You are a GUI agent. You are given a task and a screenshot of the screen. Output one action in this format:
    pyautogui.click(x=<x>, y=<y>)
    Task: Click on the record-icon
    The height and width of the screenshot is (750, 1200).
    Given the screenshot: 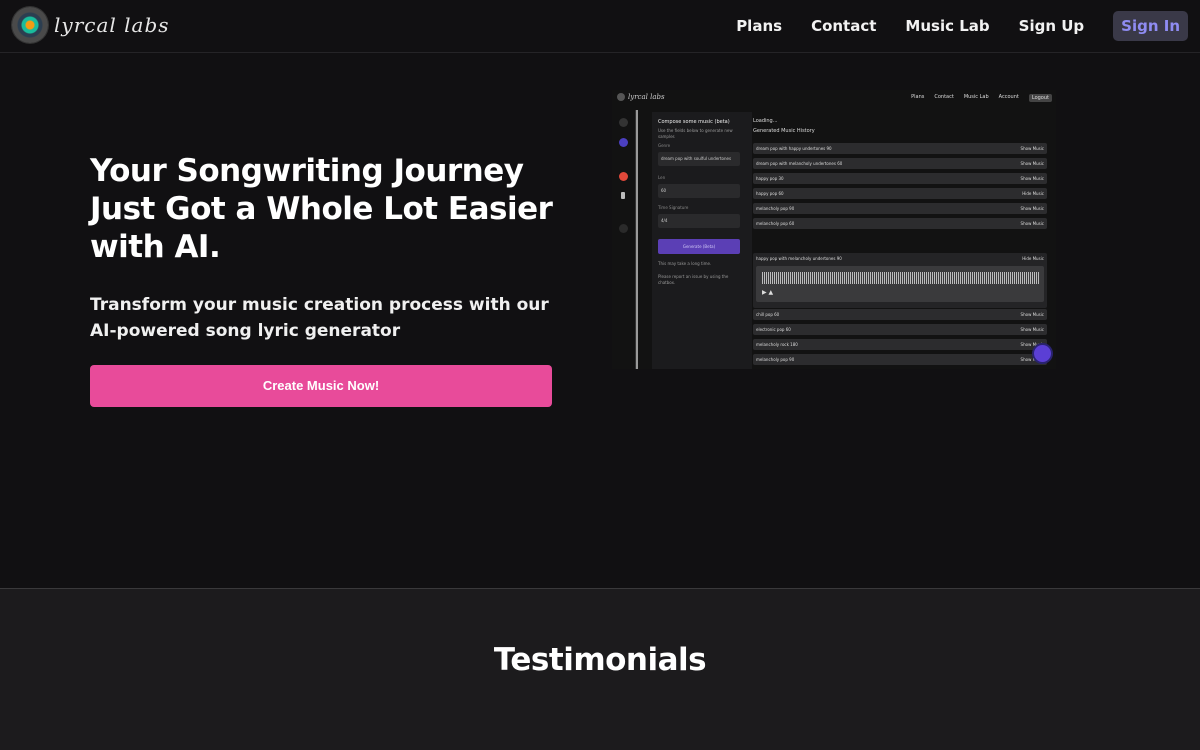 What is the action you would take?
    pyautogui.click(x=623, y=176)
    